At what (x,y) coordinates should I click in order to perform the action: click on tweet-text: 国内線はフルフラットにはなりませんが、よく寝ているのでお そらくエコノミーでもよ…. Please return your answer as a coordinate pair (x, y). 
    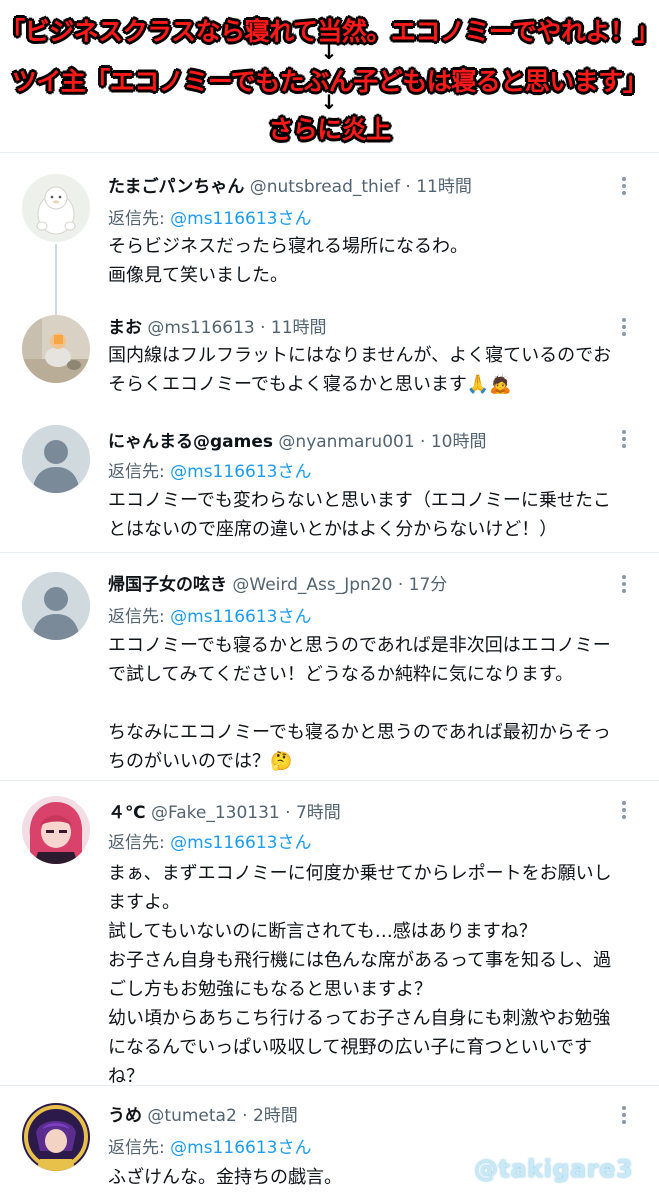
    Looking at the image, I should click on (360, 370).